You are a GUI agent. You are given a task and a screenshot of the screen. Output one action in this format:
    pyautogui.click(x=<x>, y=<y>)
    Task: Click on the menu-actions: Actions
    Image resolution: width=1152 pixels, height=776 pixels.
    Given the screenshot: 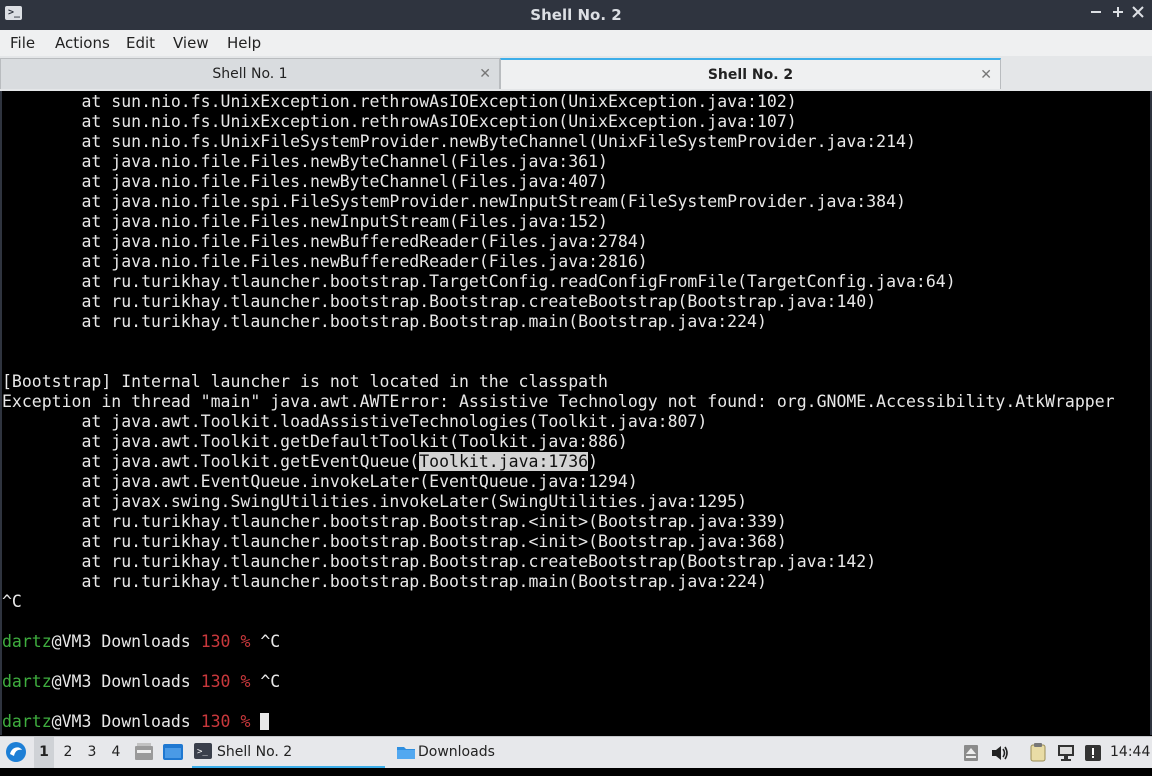 What is the action you would take?
    pyautogui.click(x=82, y=43)
    